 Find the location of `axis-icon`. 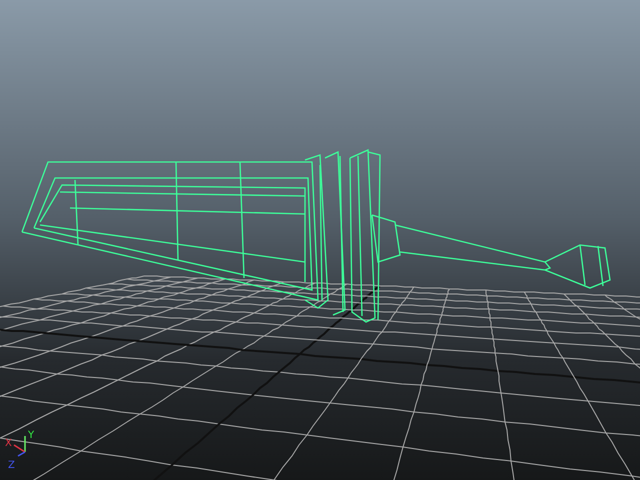

axis-icon is located at coordinates (20, 446).